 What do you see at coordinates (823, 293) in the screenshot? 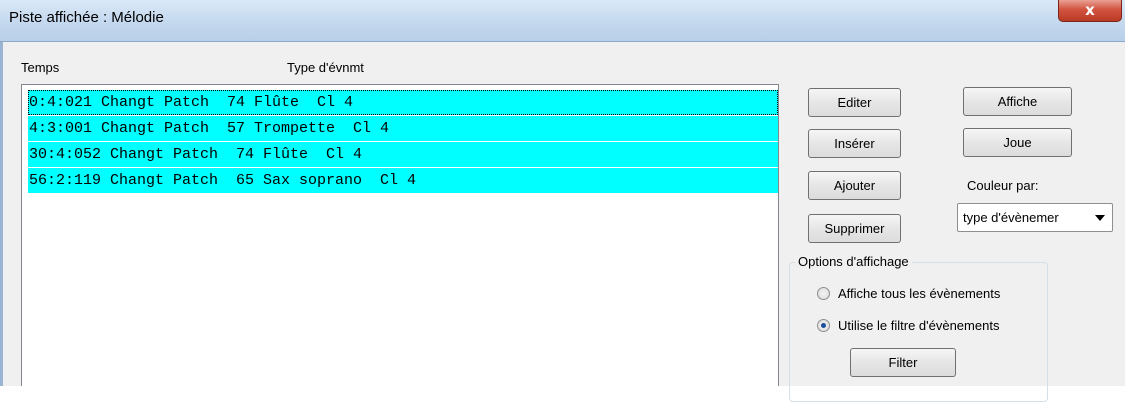
I see `show-all-radio` at bounding box center [823, 293].